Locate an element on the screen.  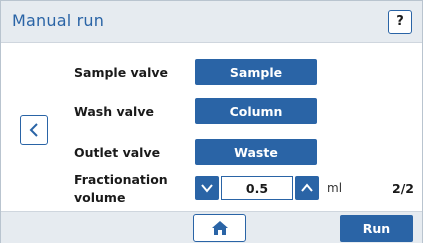
wash-valve-label: Wash valve is located at coordinates (114, 111).